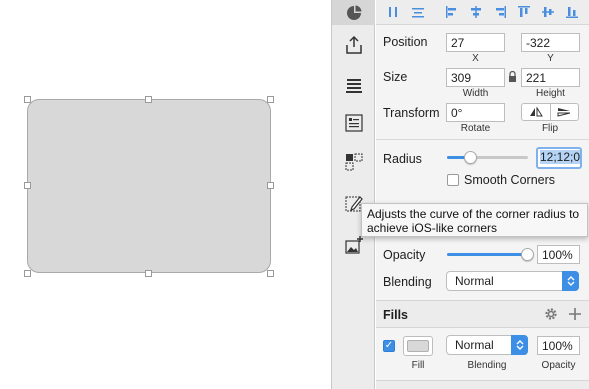 This screenshot has height=389, width=589. I want to click on position-label: Position, so click(405, 42).